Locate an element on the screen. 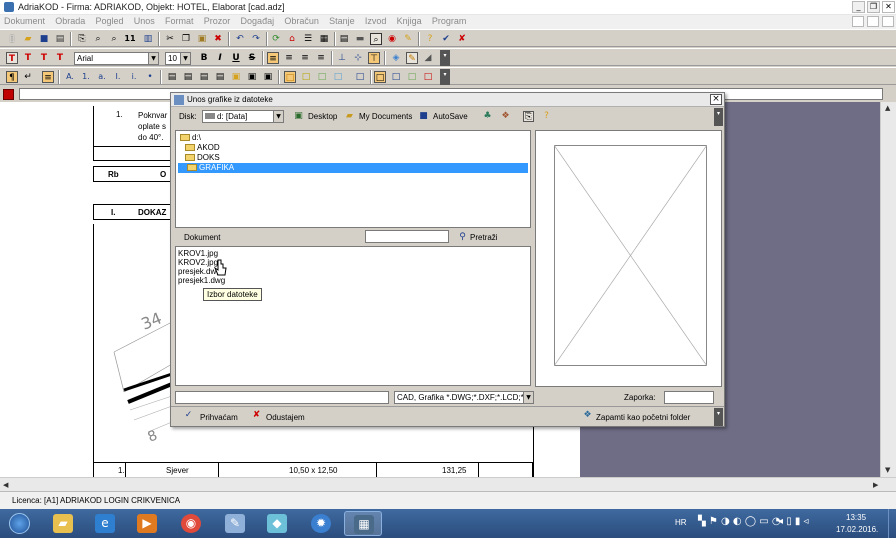 This screenshot has width=896, height=538. find-icon: ⌕ is located at coordinates (98, 39).